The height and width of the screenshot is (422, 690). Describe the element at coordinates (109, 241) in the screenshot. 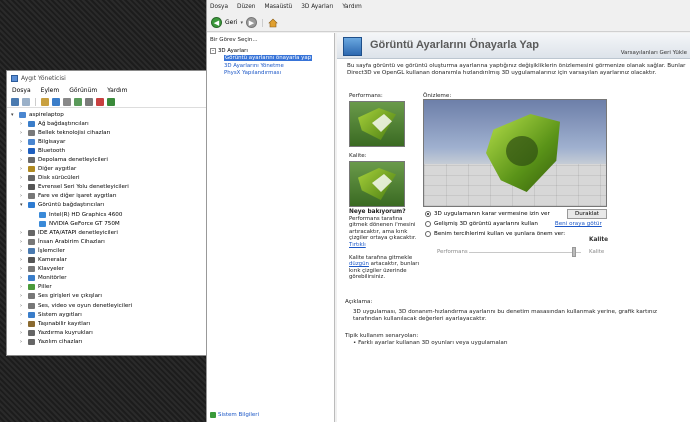

I see `device-category: › İnsan Arabirim Cihazları` at that location.